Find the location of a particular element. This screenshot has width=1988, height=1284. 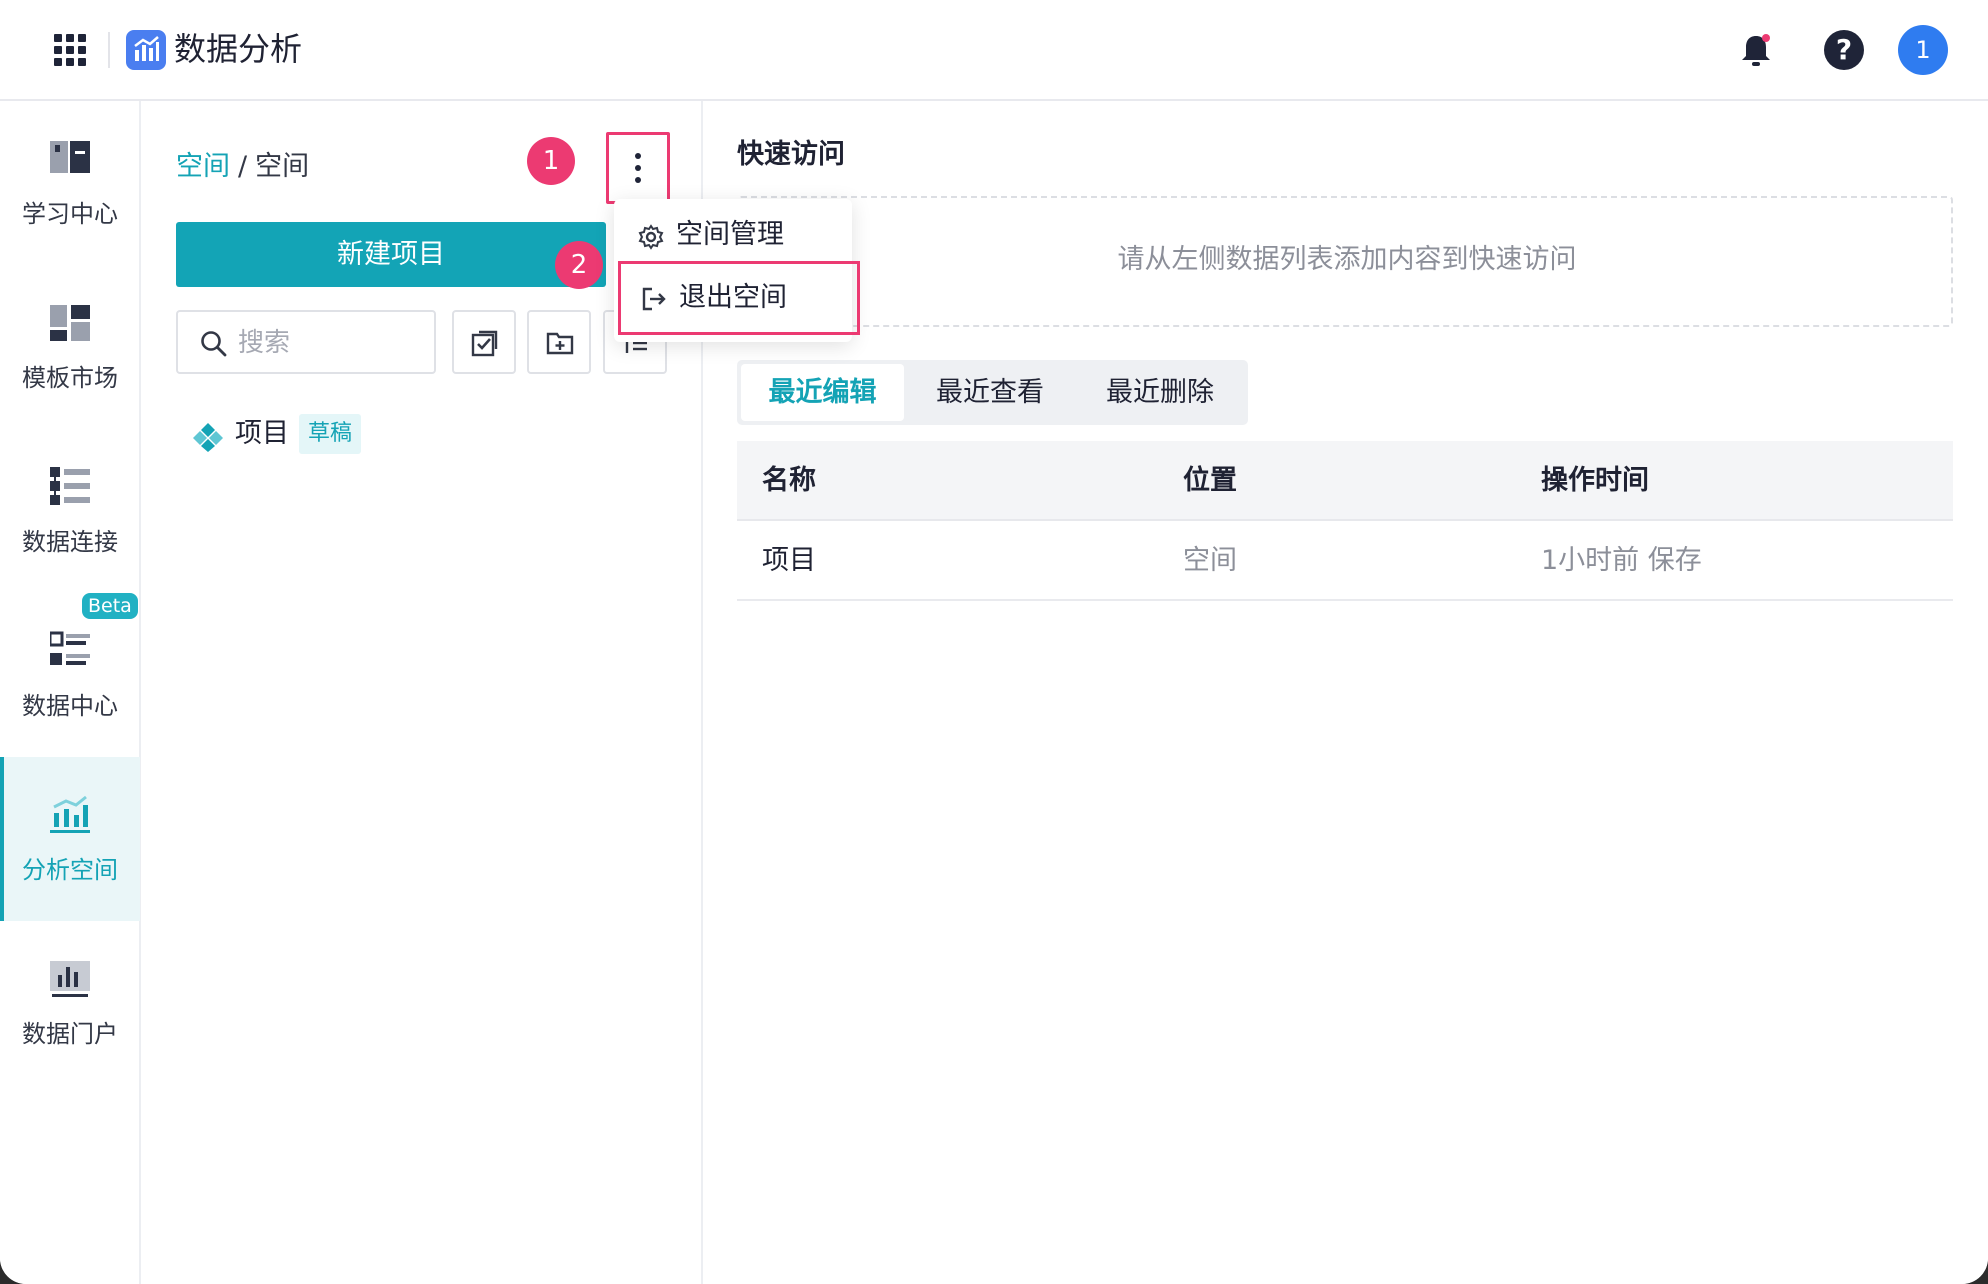

menu-item-leave-space: 退出空间 is located at coordinates (739, 298).